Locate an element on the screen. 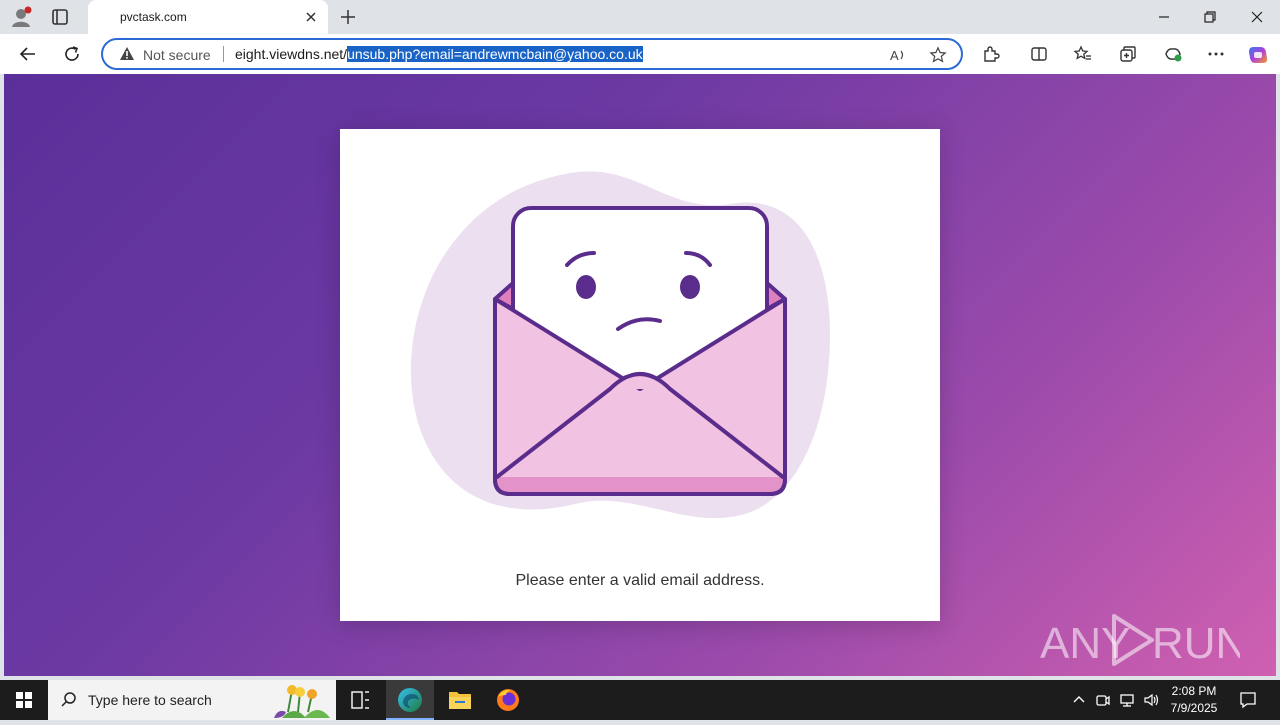  divider is located at coordinates (223, 54).